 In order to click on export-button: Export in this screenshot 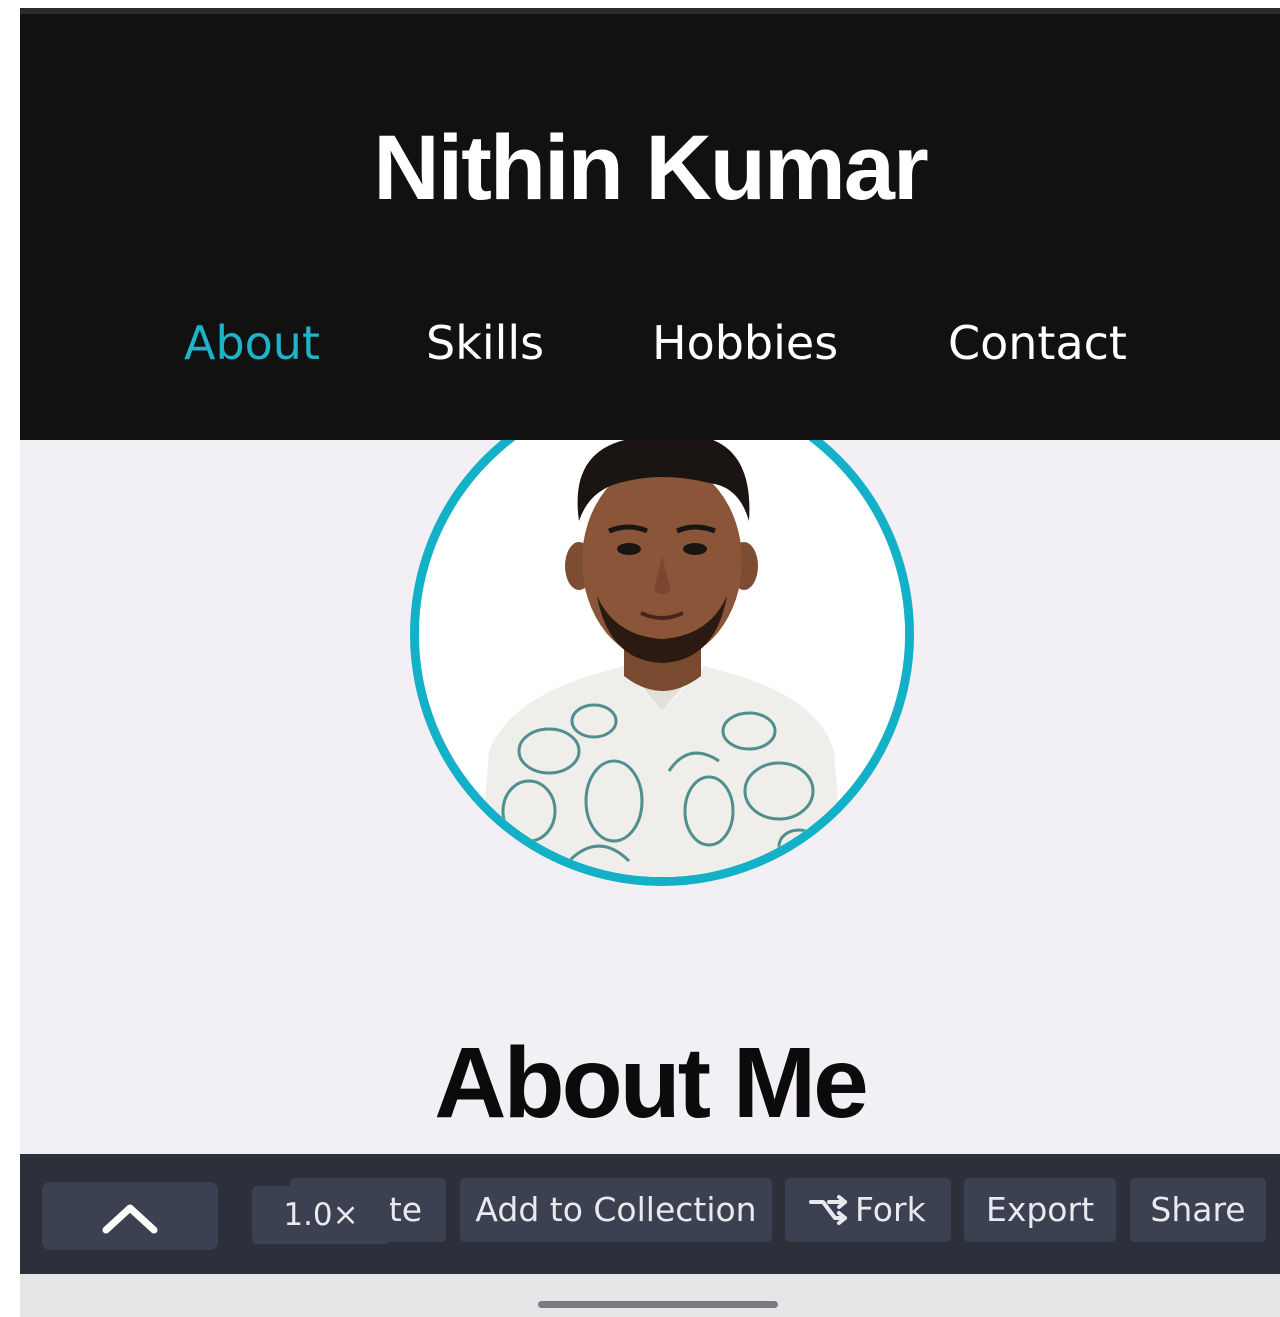, I will do `click(1040, 1210)`.